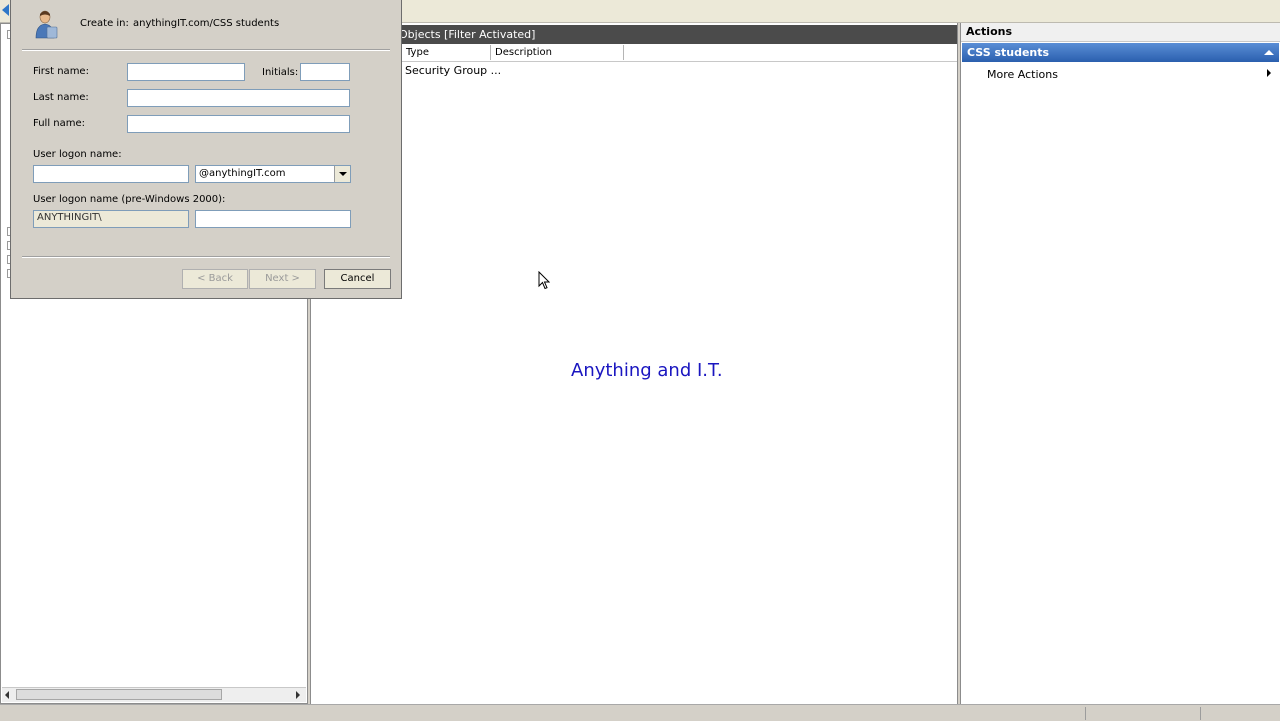  What do you see at coordinates (186, 72) in the screenshot?
I see `first-name-field` at bounding box center [186, 72].